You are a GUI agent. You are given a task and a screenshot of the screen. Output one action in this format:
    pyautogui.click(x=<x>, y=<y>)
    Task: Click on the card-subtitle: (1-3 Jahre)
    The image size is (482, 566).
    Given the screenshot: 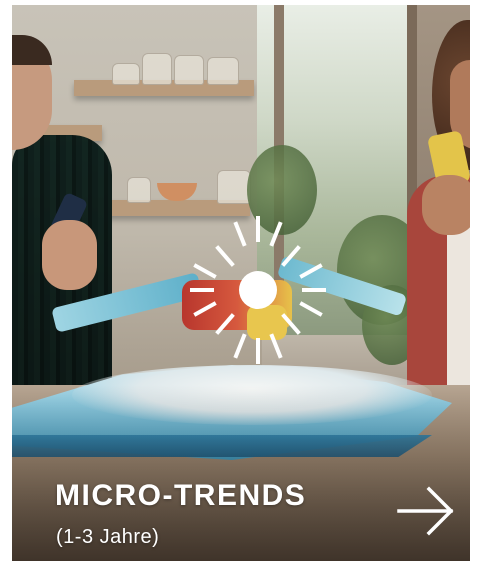 What is the action you would take?
    pyautogui.click(x=108, y=537)
    